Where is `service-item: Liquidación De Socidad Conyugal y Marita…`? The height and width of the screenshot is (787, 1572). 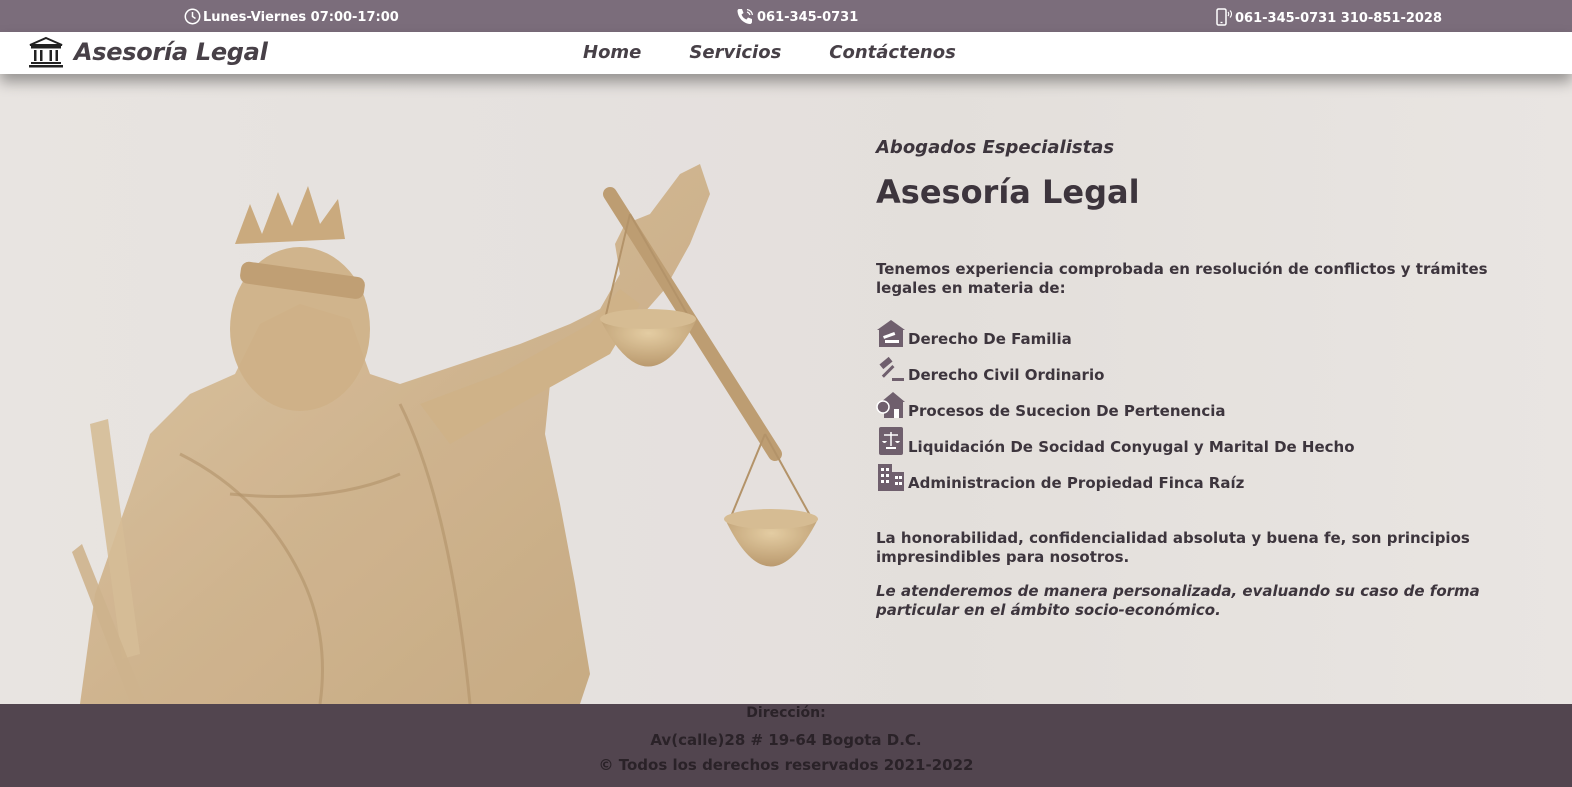 service-item: Liquidación De Socidad Conyugal y Marita… is located at coordinates (1115, 438).